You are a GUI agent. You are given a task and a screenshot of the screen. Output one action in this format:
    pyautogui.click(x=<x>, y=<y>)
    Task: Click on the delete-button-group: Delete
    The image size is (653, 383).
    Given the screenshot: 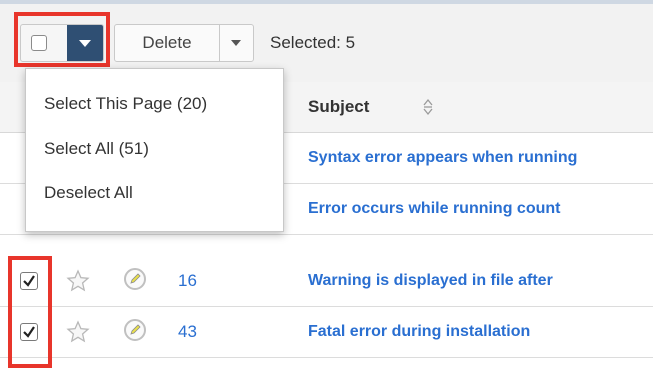 What is the action you would take?
    pyautogui.click(x=184, y=43)
    